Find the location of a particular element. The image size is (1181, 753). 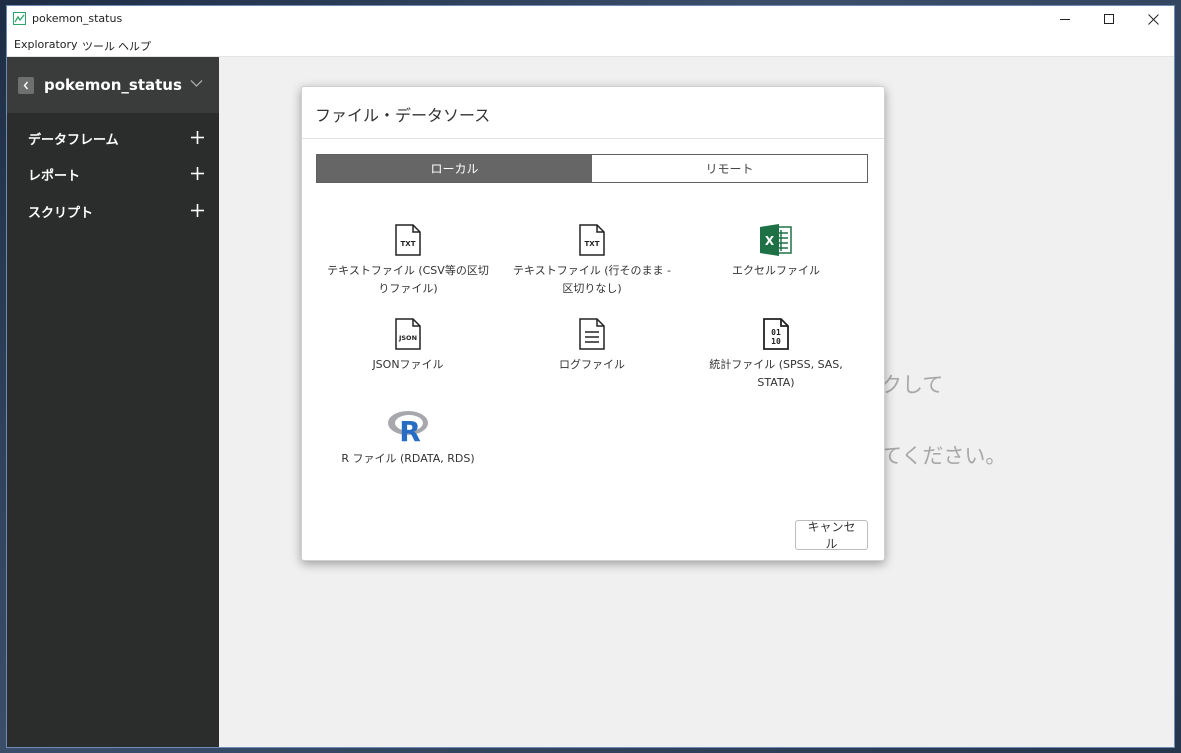

source-label: エクセルファイル is located at coordinates (776, 270).